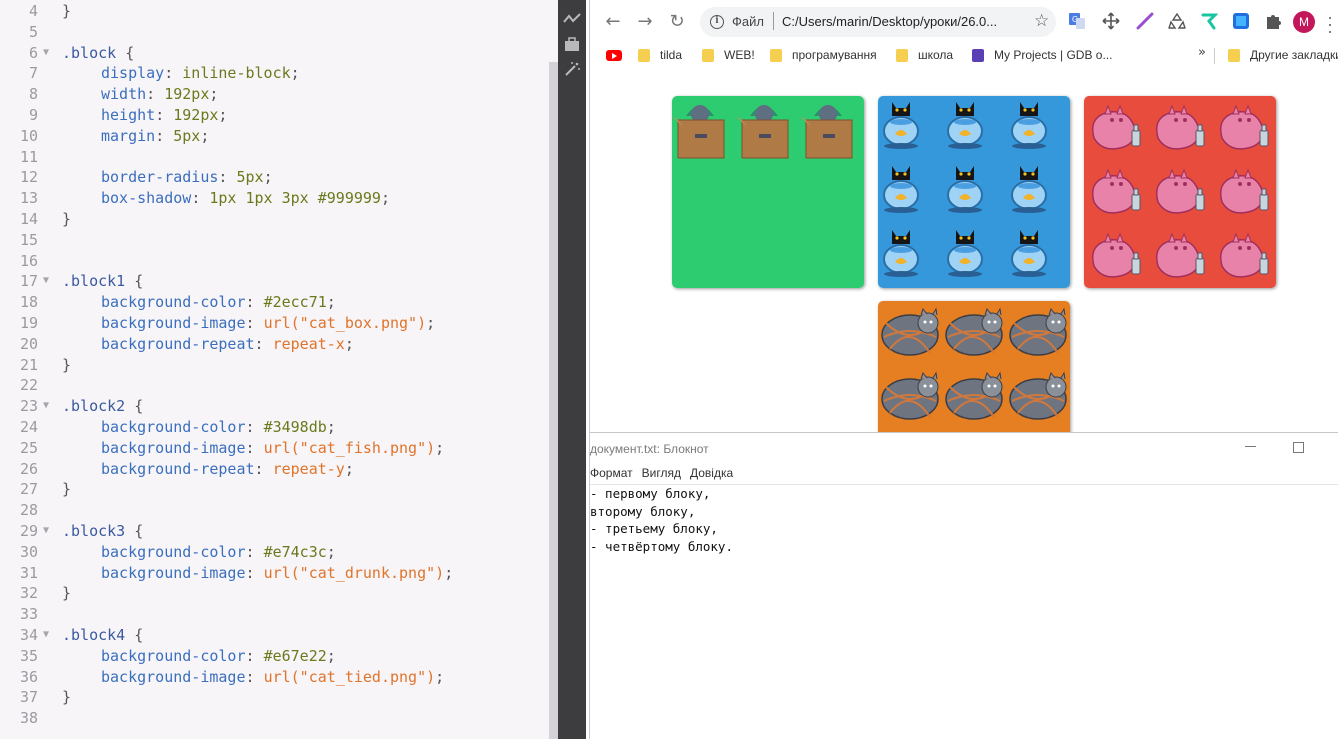 This screenshot has width=1338, height=739. I want to click on notepad-line: - третьему блоку,, so click(654, 529).